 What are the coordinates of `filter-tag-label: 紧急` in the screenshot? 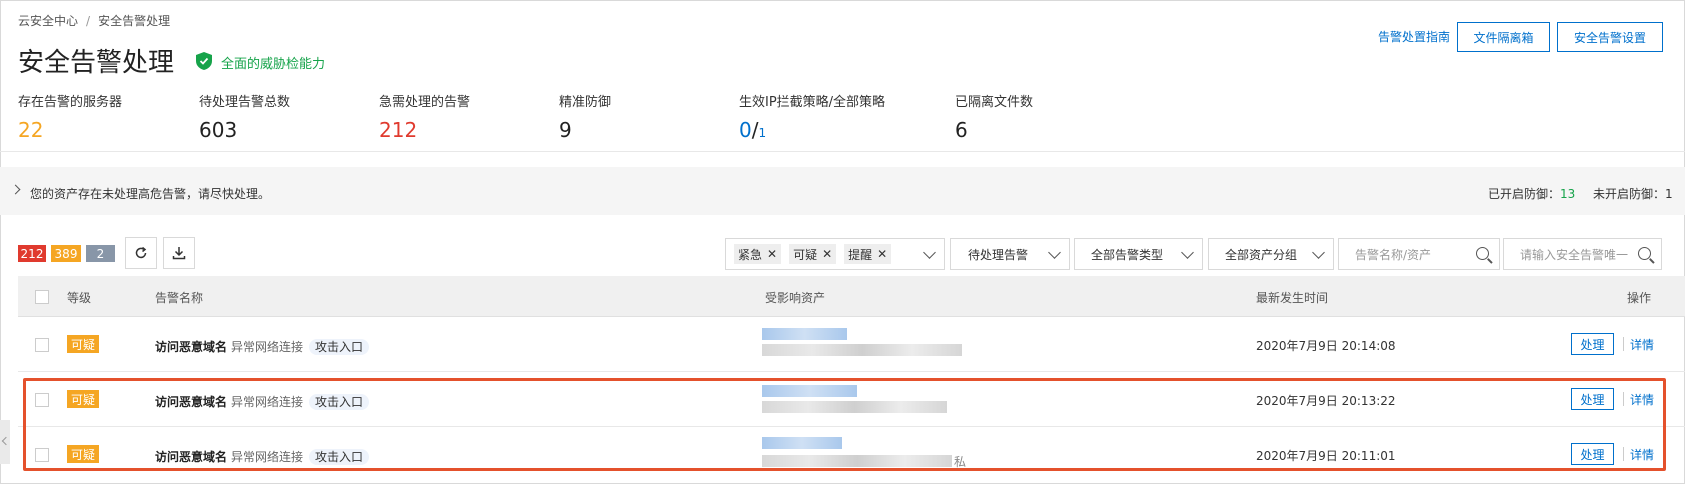 It's located at (750, 254).